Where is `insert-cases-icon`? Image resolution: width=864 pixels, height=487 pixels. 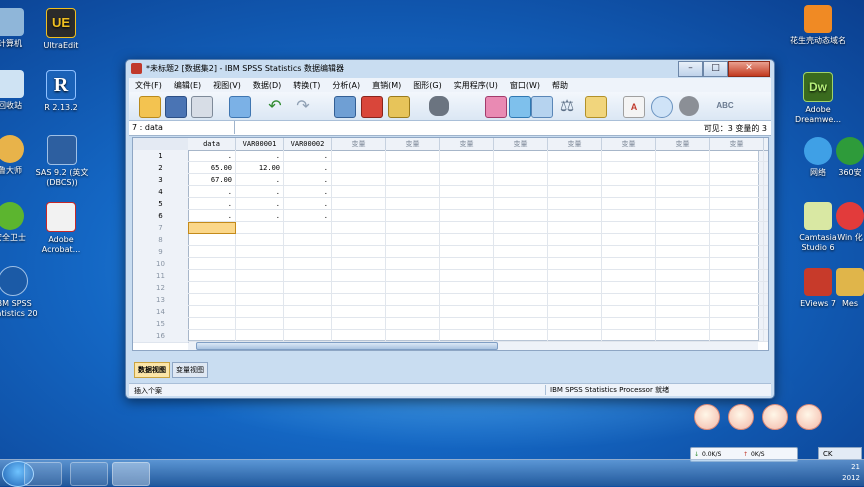
insert-cases-icon is located at coordinates (372, 107).